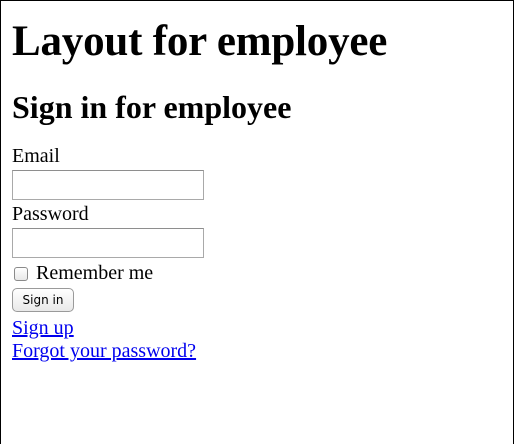 This screenshot has height=444, width=514. Describe the element at coordinates (50, 214) in the screenshot. I see `password-label: Password` at that location.